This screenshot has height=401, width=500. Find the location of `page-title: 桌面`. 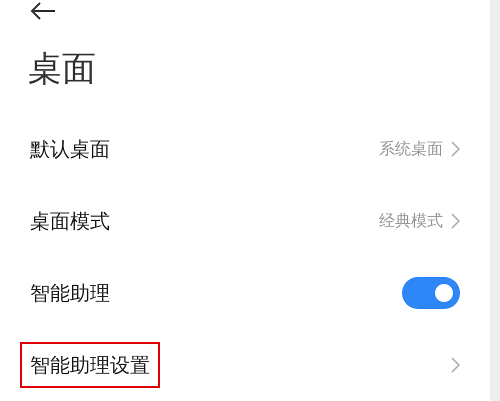

page-title: 桌面 is located at coordinates (62, 69).